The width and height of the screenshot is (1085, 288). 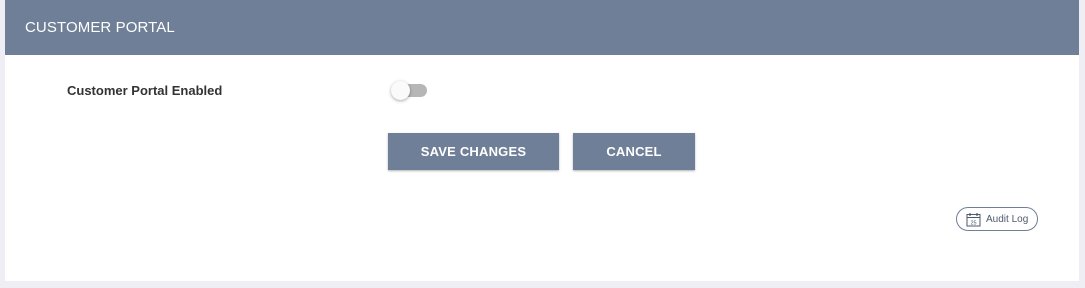 I want to click on calendar-icon-day: 25, so click(x=973, y=223).